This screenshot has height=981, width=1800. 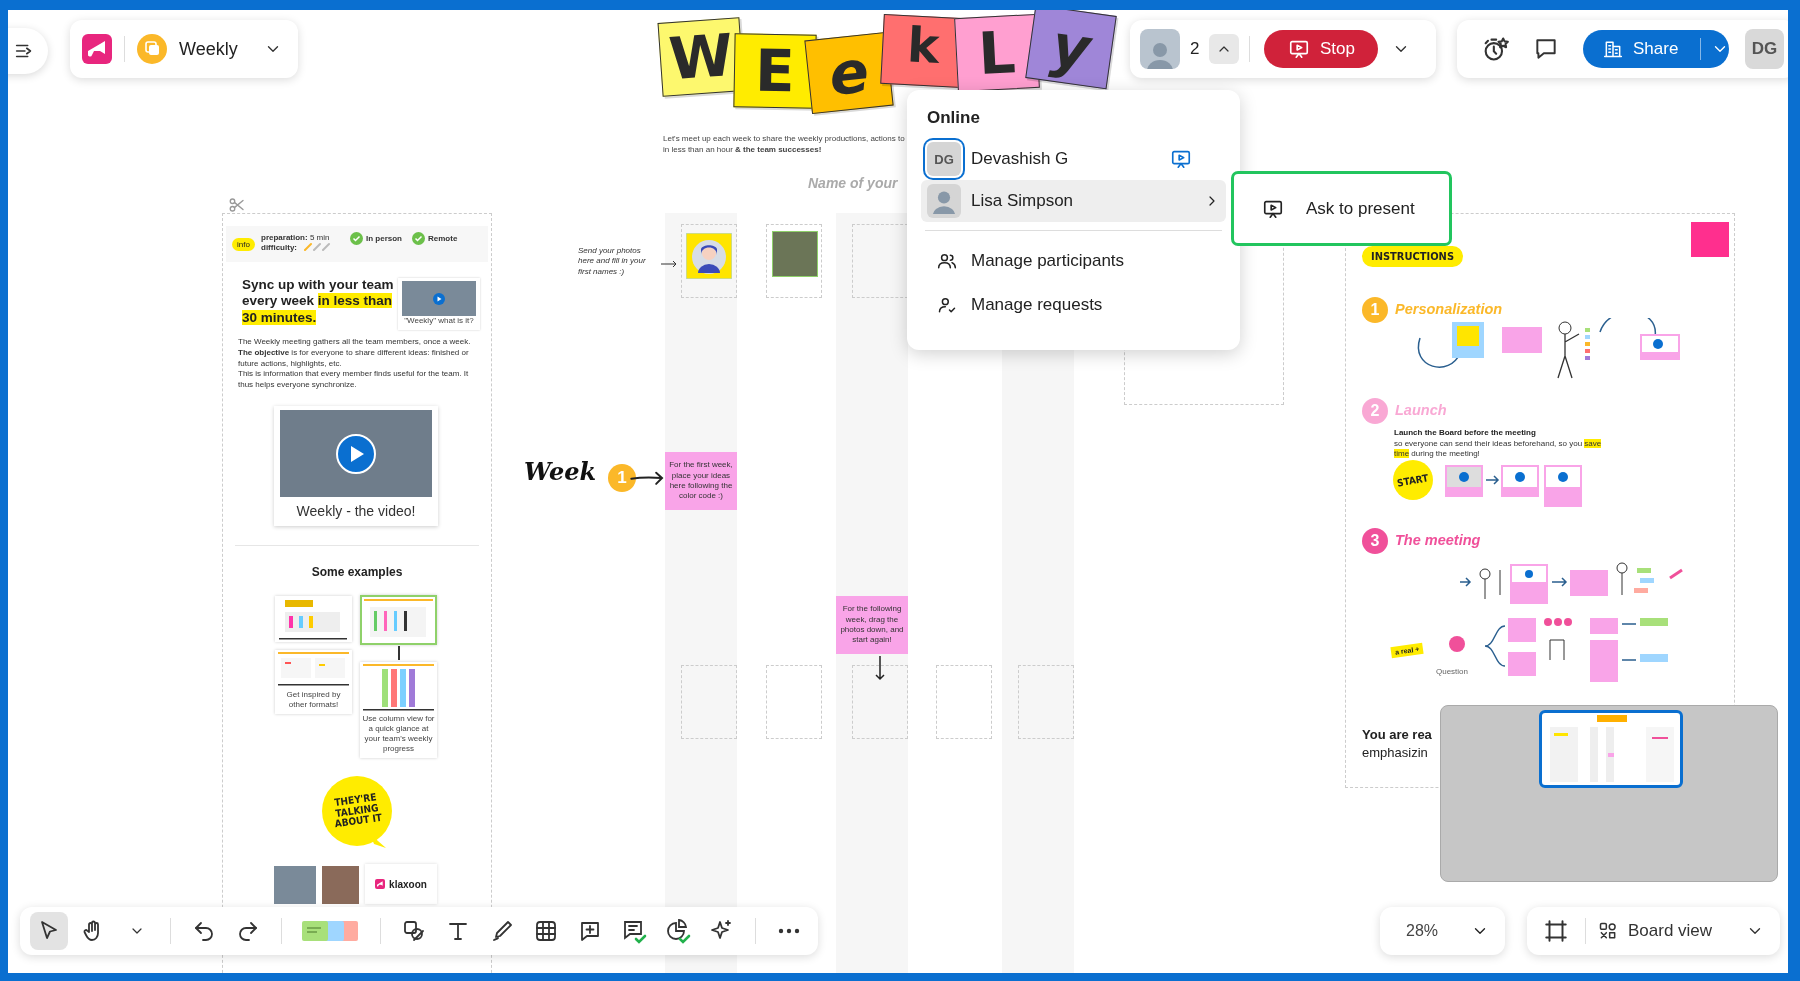 I want to click on question-label: Question, so click(x=1452, y=671).